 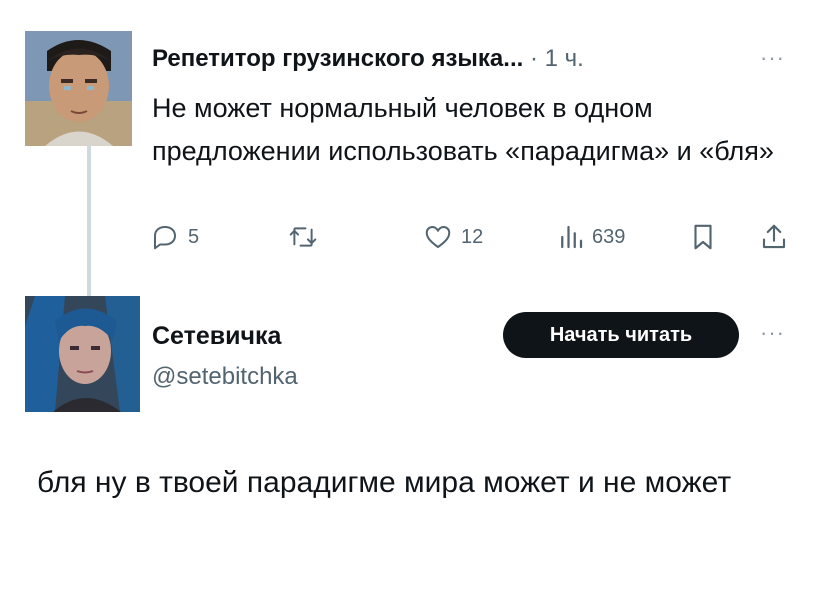 What do you see at coordinates (621, 335) in the screenshot?
I see `follow-button: Начать читать` at bounding box center [621, 335].